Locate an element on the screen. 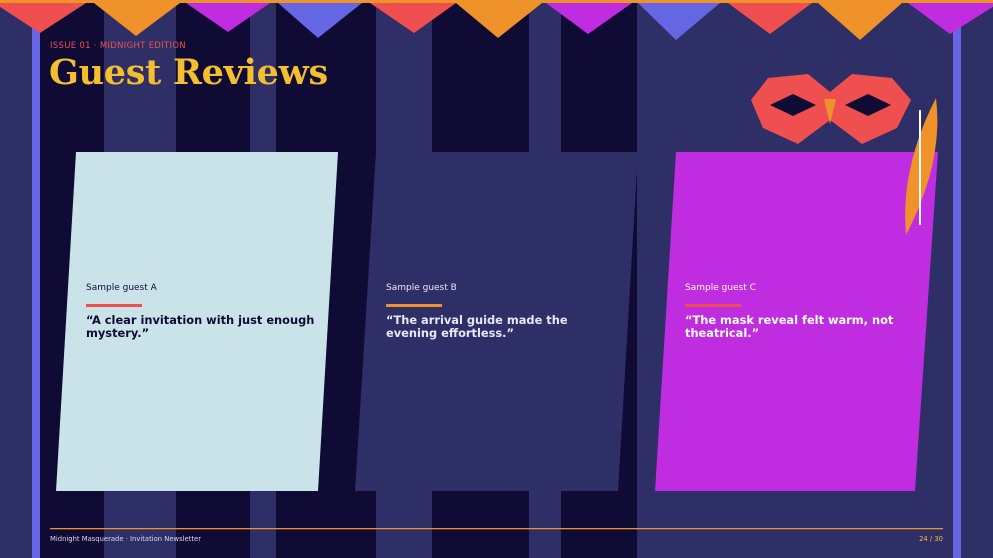  guest-name: Sample guest A is located at coordinates (121, 288).